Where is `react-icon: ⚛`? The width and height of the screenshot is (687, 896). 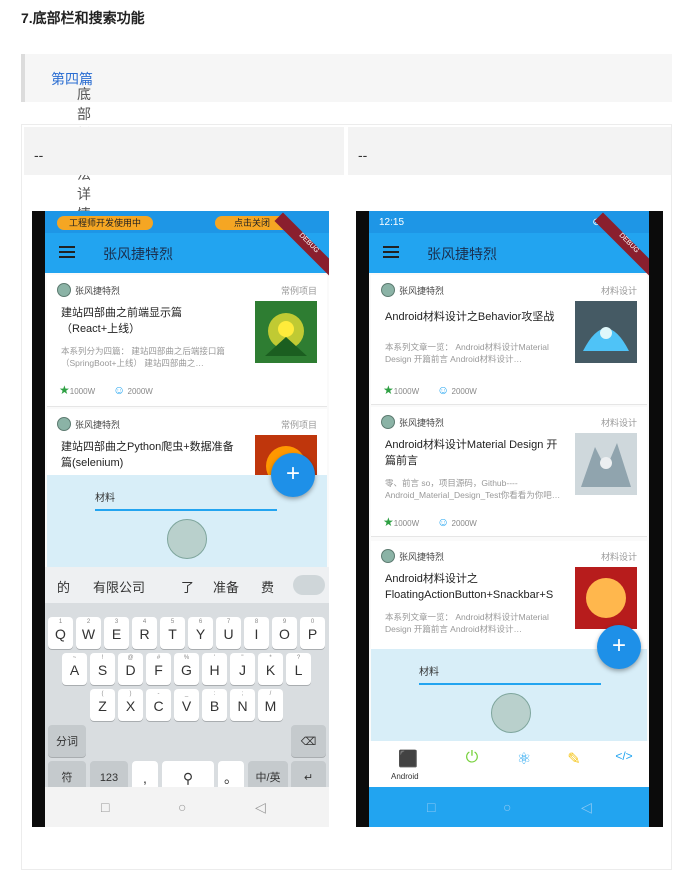
react-icon: ⚛ is located at coordinates (524, 759).